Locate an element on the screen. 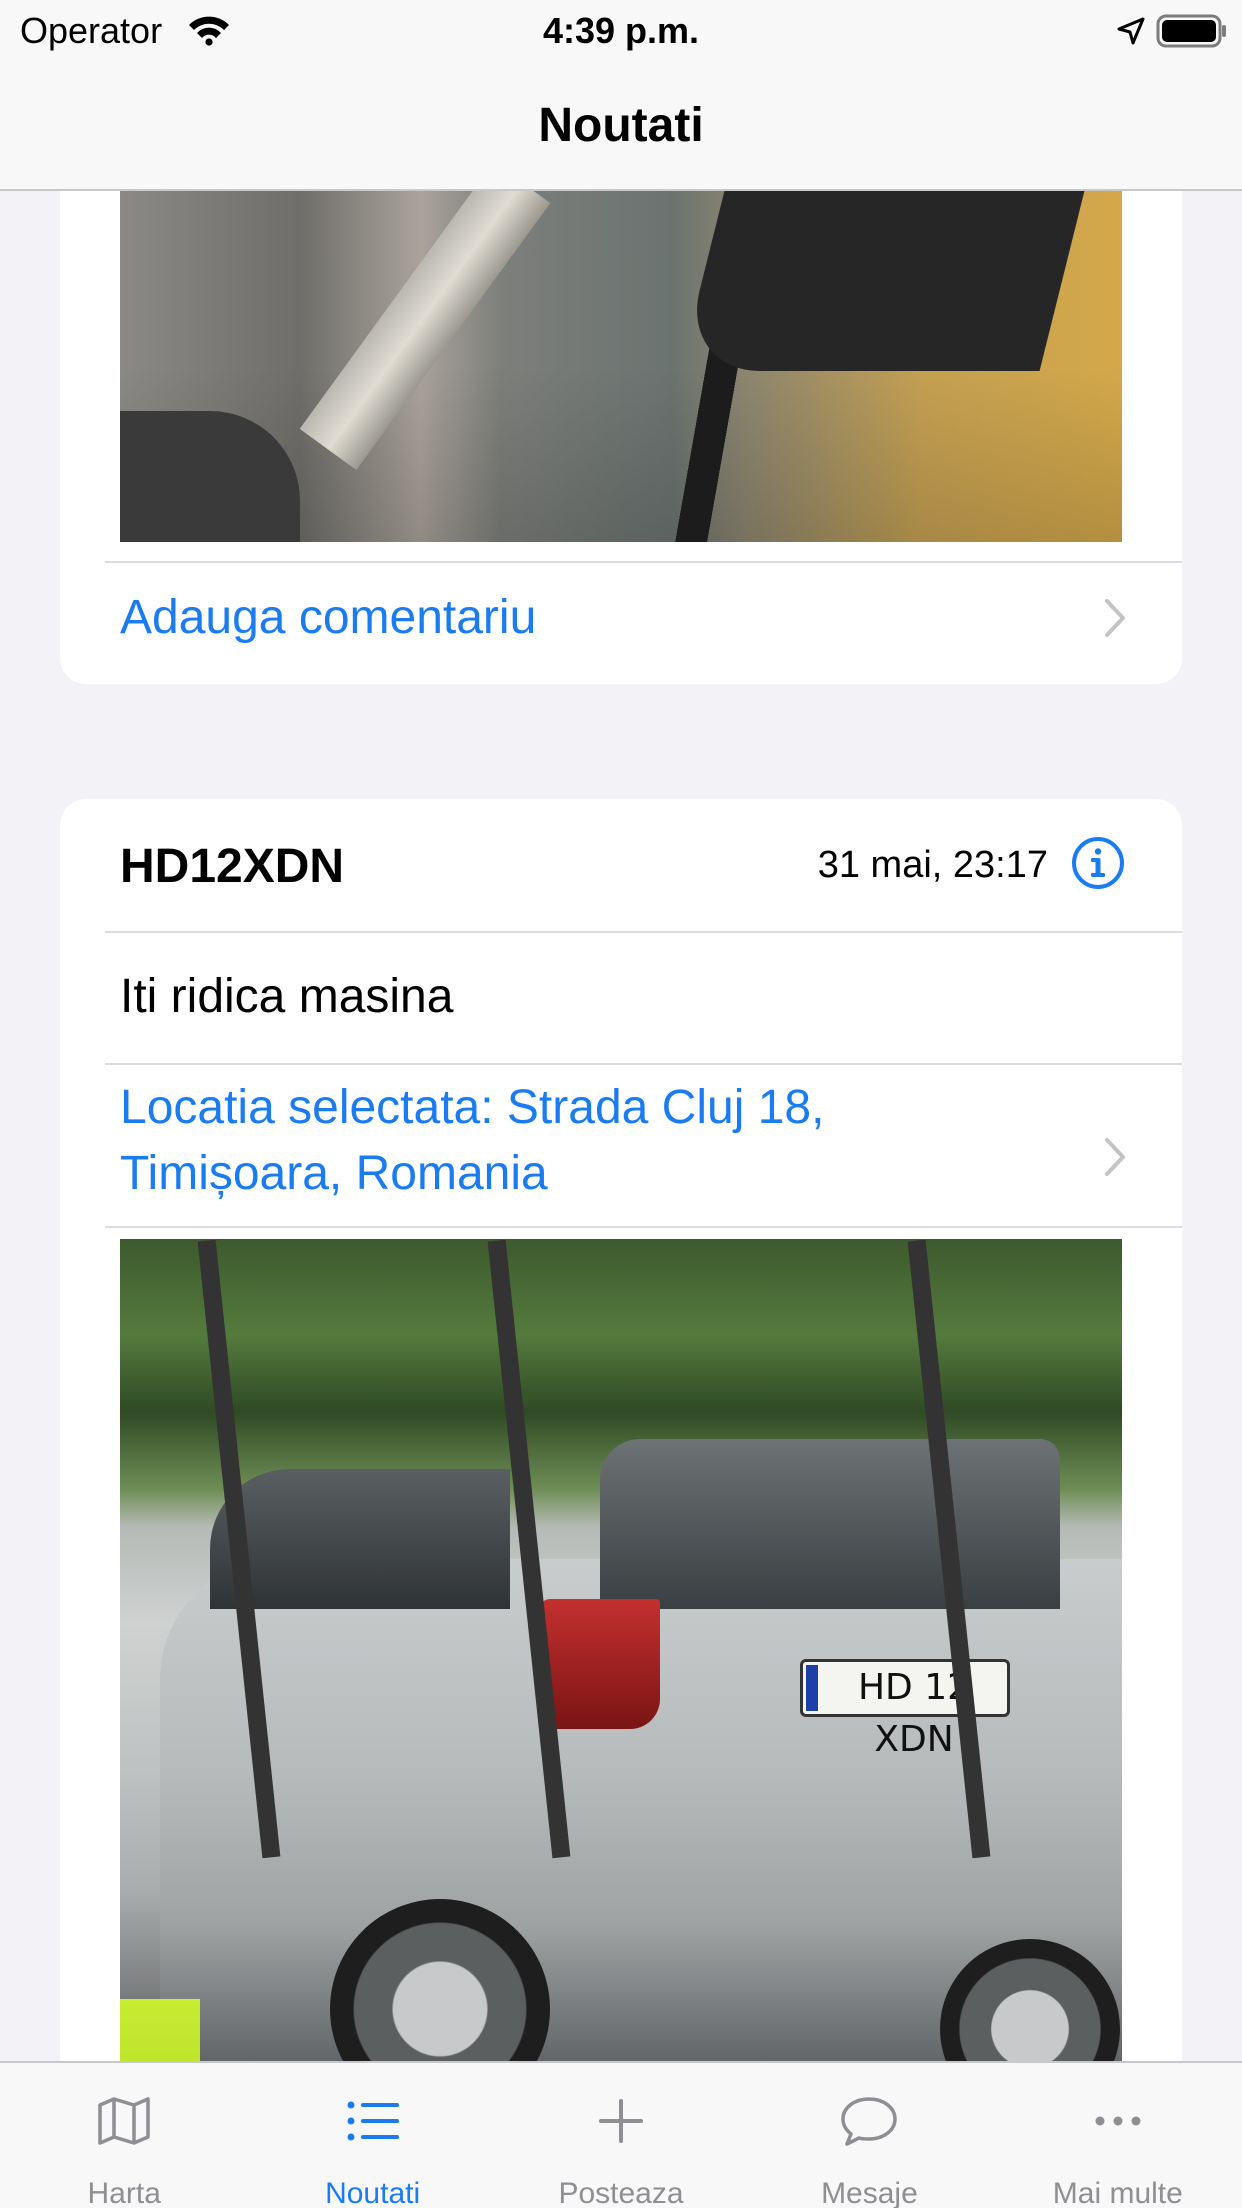  tab-harta: Harta is located at coordinates (124, 2135).